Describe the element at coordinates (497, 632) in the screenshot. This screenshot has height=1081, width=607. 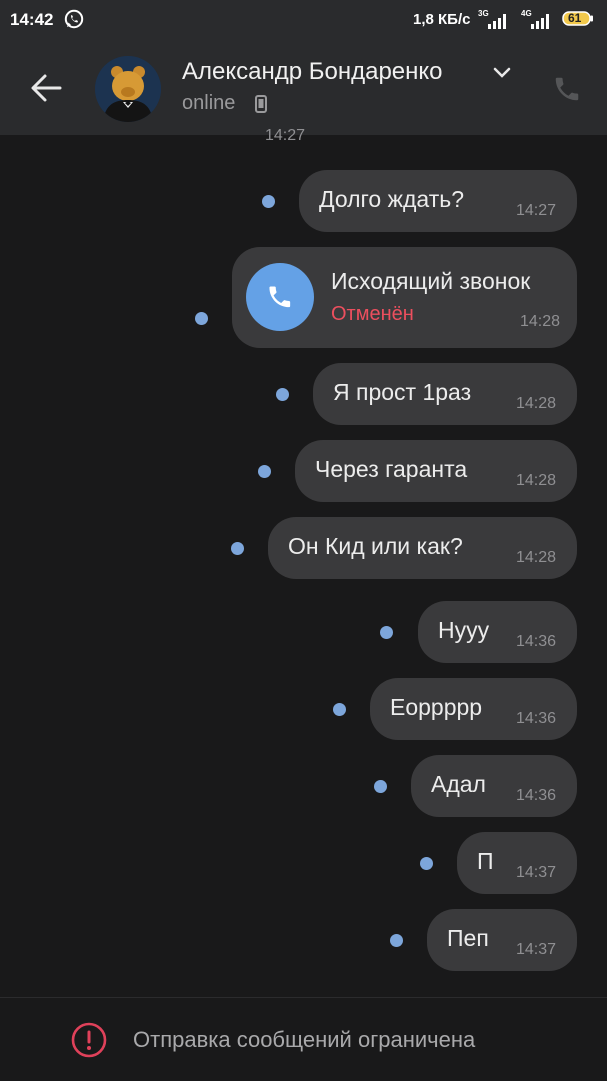
I see `message-bubble: Нууу 14:36` at that location.